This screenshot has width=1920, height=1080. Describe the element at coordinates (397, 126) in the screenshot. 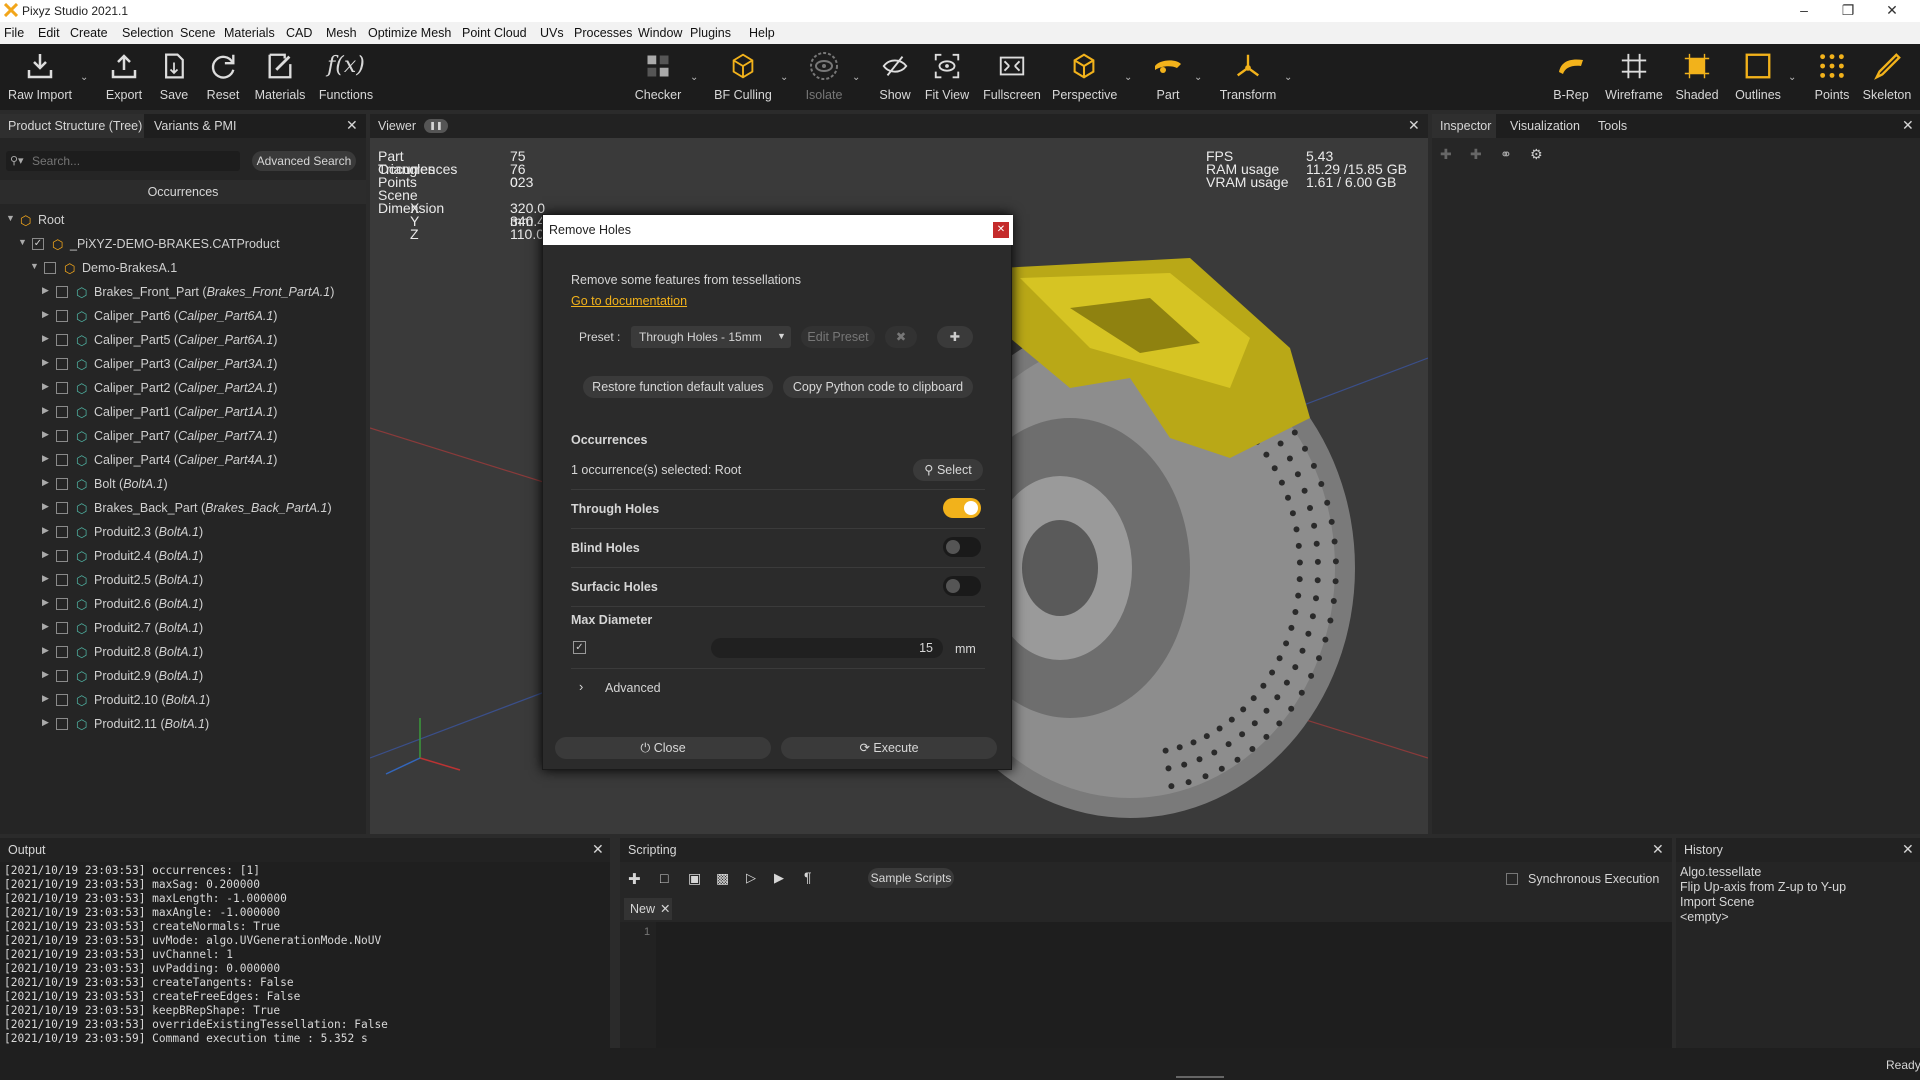

I see `tab-viewer: Viewer` at that location.